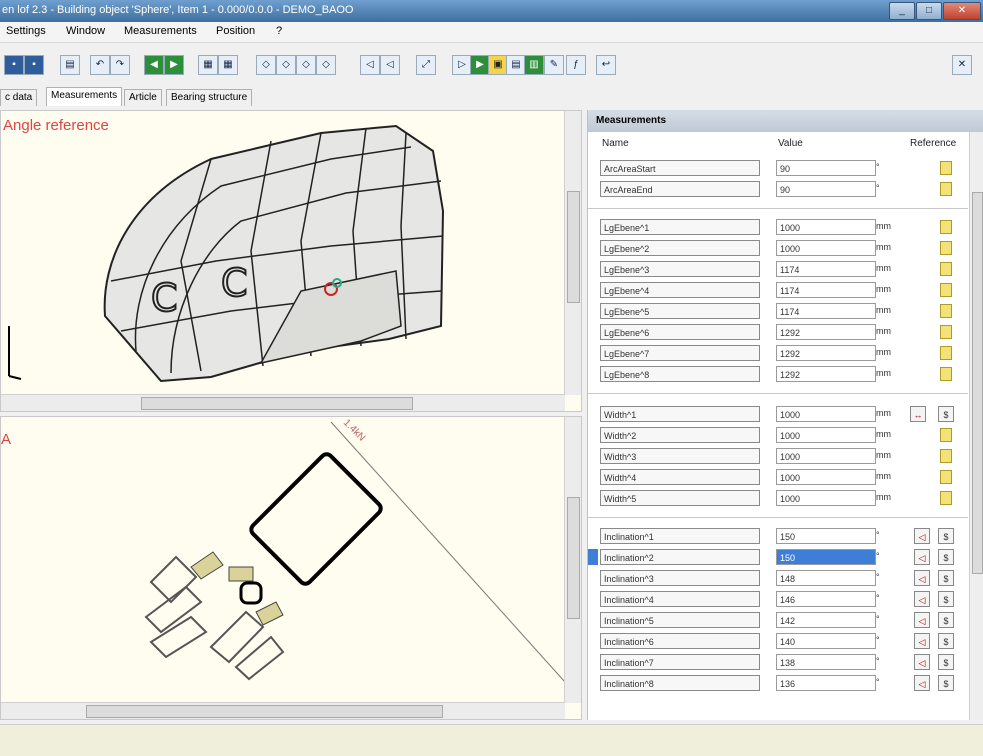 The width and height of the screenshot is (983, 756). Describe the element at coordinates (606, 65) in the screenshot. I see `arrow-back-icon: ↩` at that location.